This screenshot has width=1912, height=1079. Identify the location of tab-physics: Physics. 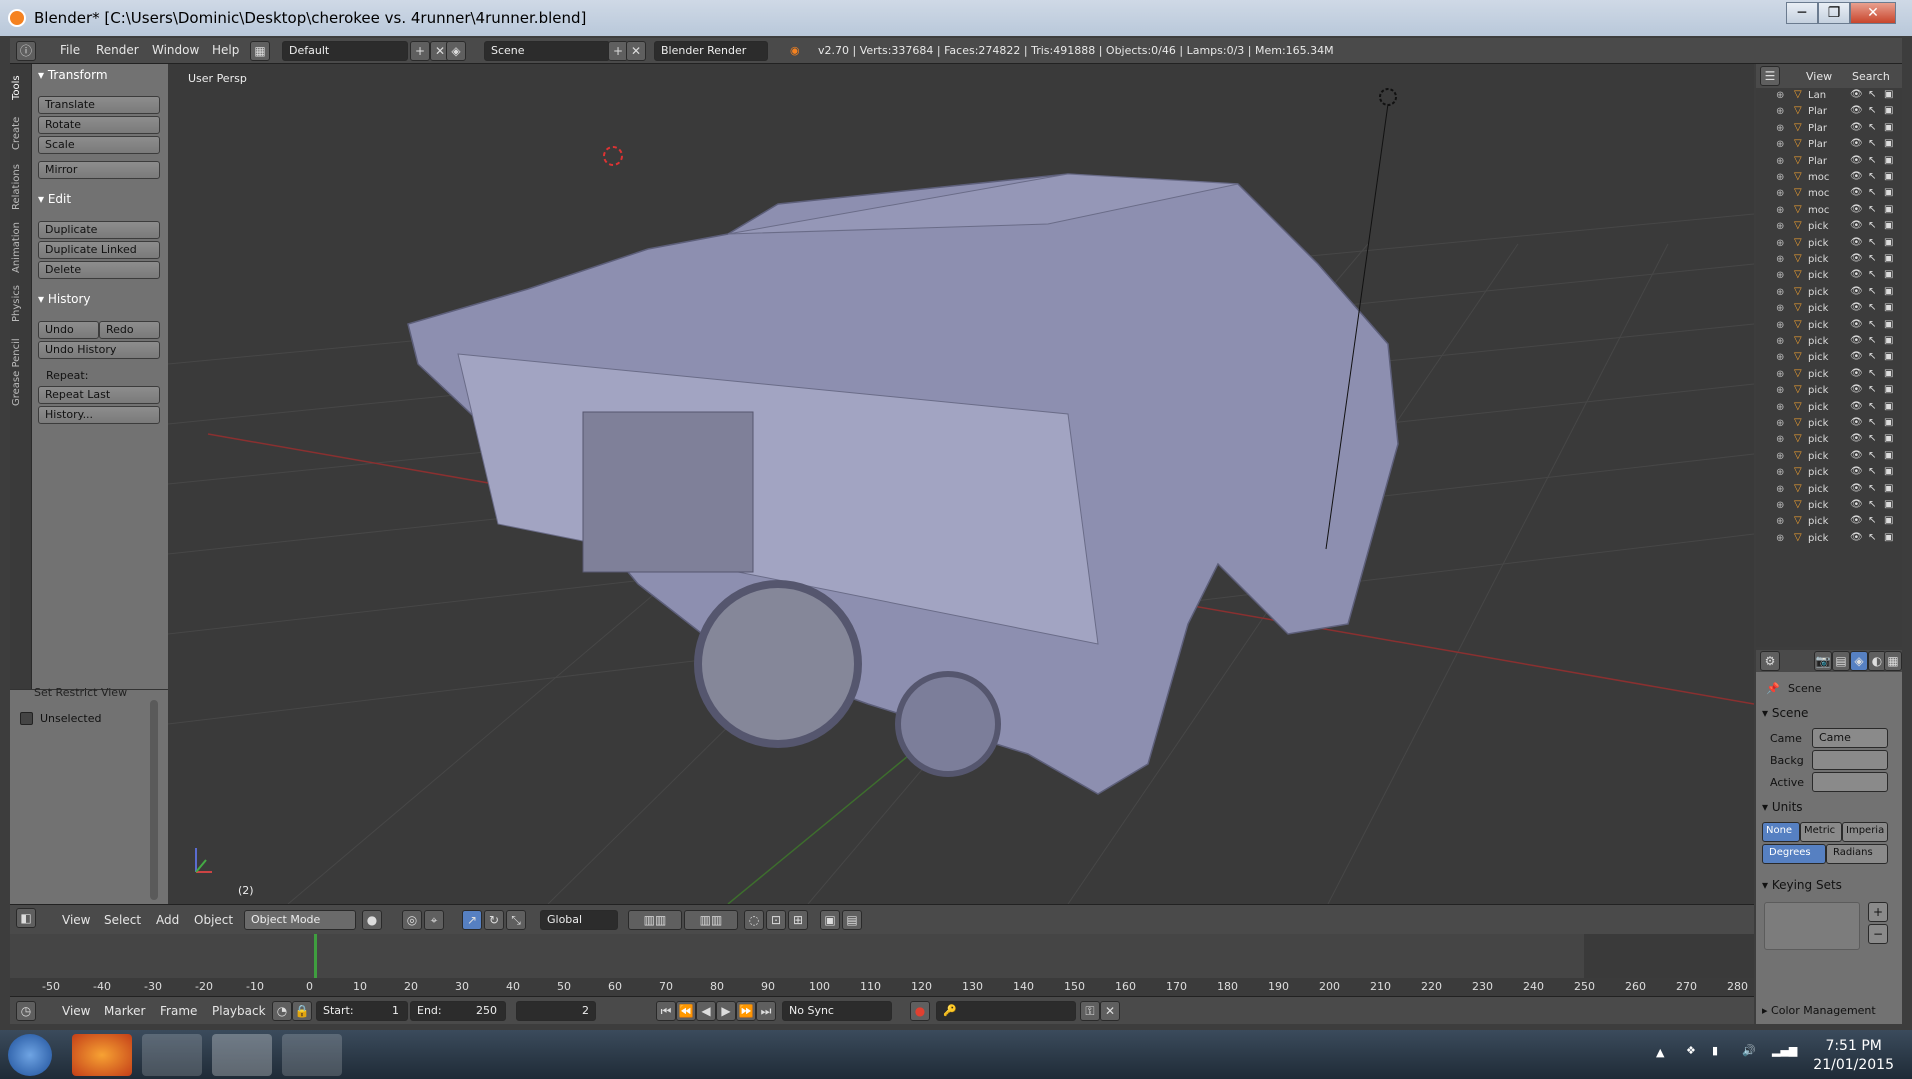
(21, 304).